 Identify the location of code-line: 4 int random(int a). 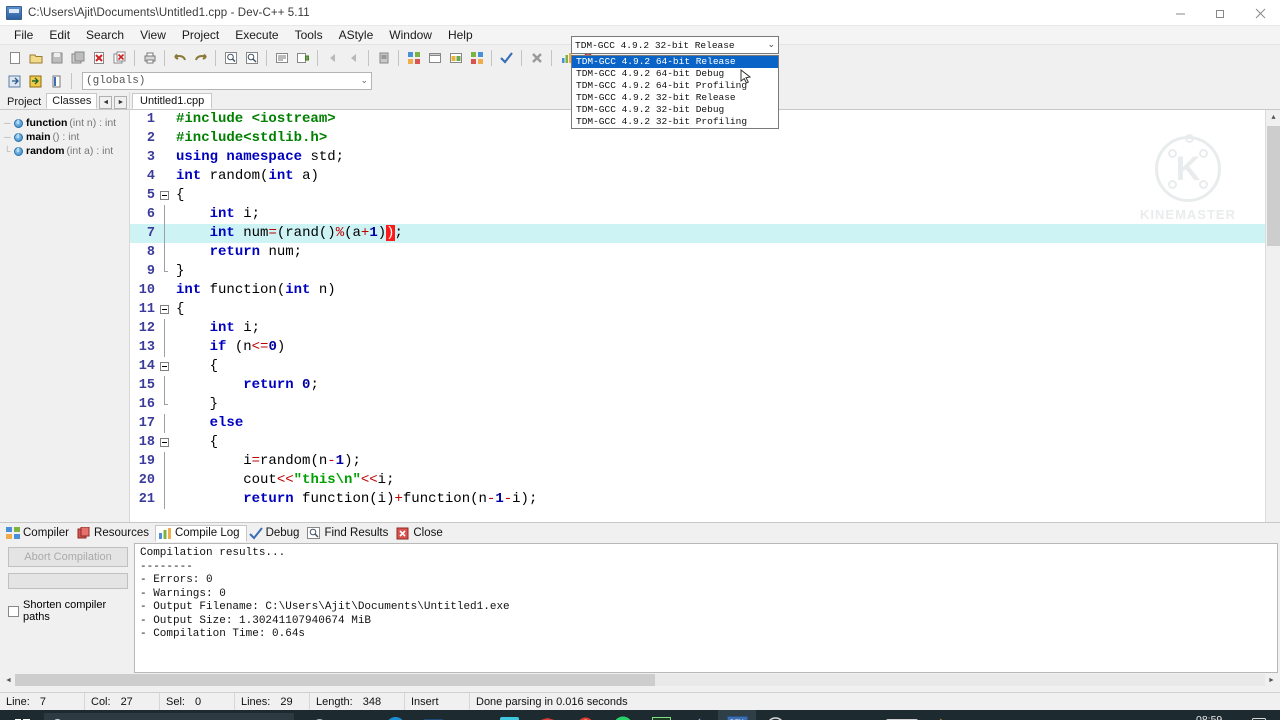
(705, 176).